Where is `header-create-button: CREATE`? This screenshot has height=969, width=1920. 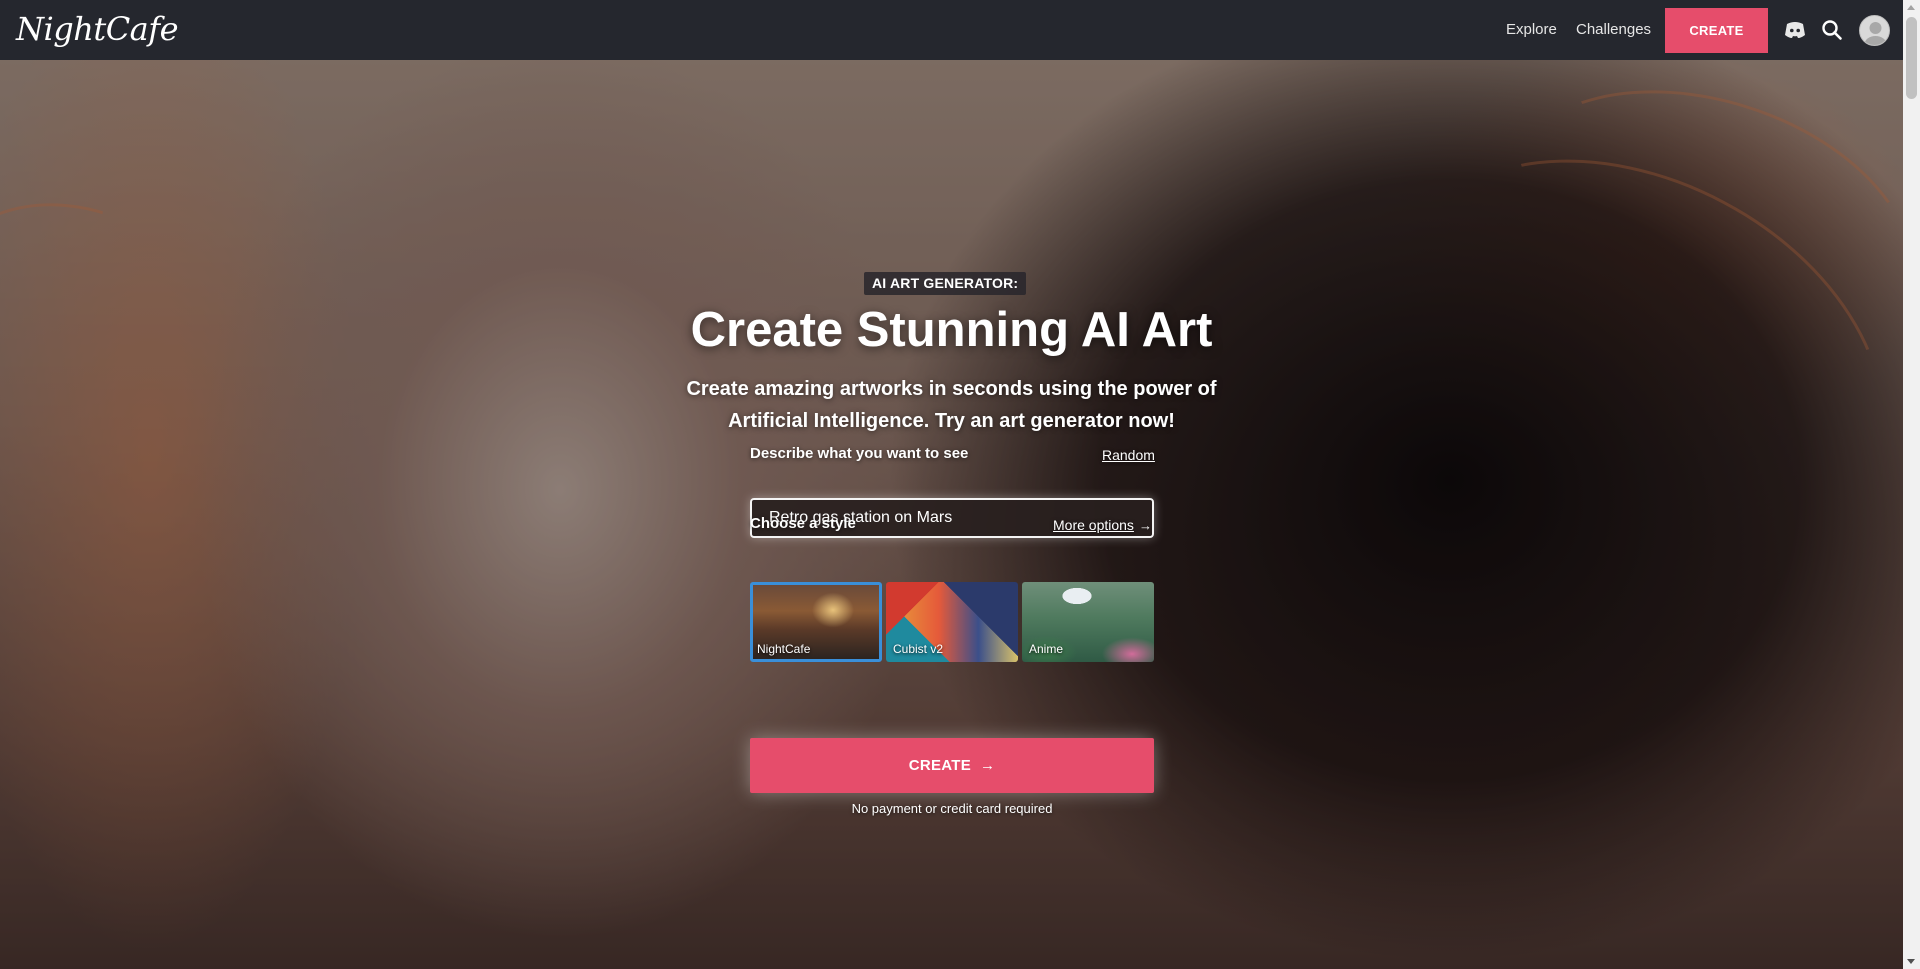 header-create-button: CREATE is located at coordinates (1716, 30).